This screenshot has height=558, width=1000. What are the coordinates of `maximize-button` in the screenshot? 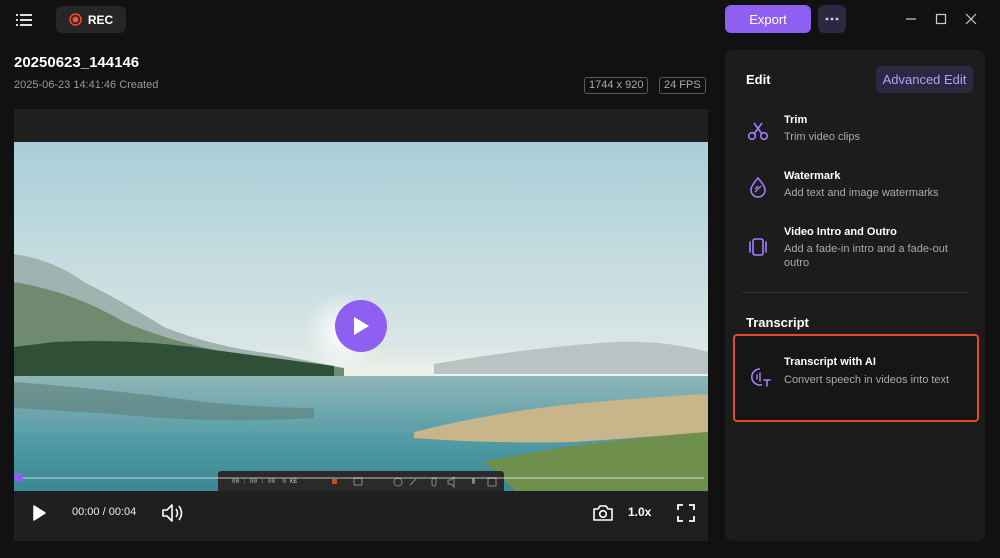 It's located at (941, 19).